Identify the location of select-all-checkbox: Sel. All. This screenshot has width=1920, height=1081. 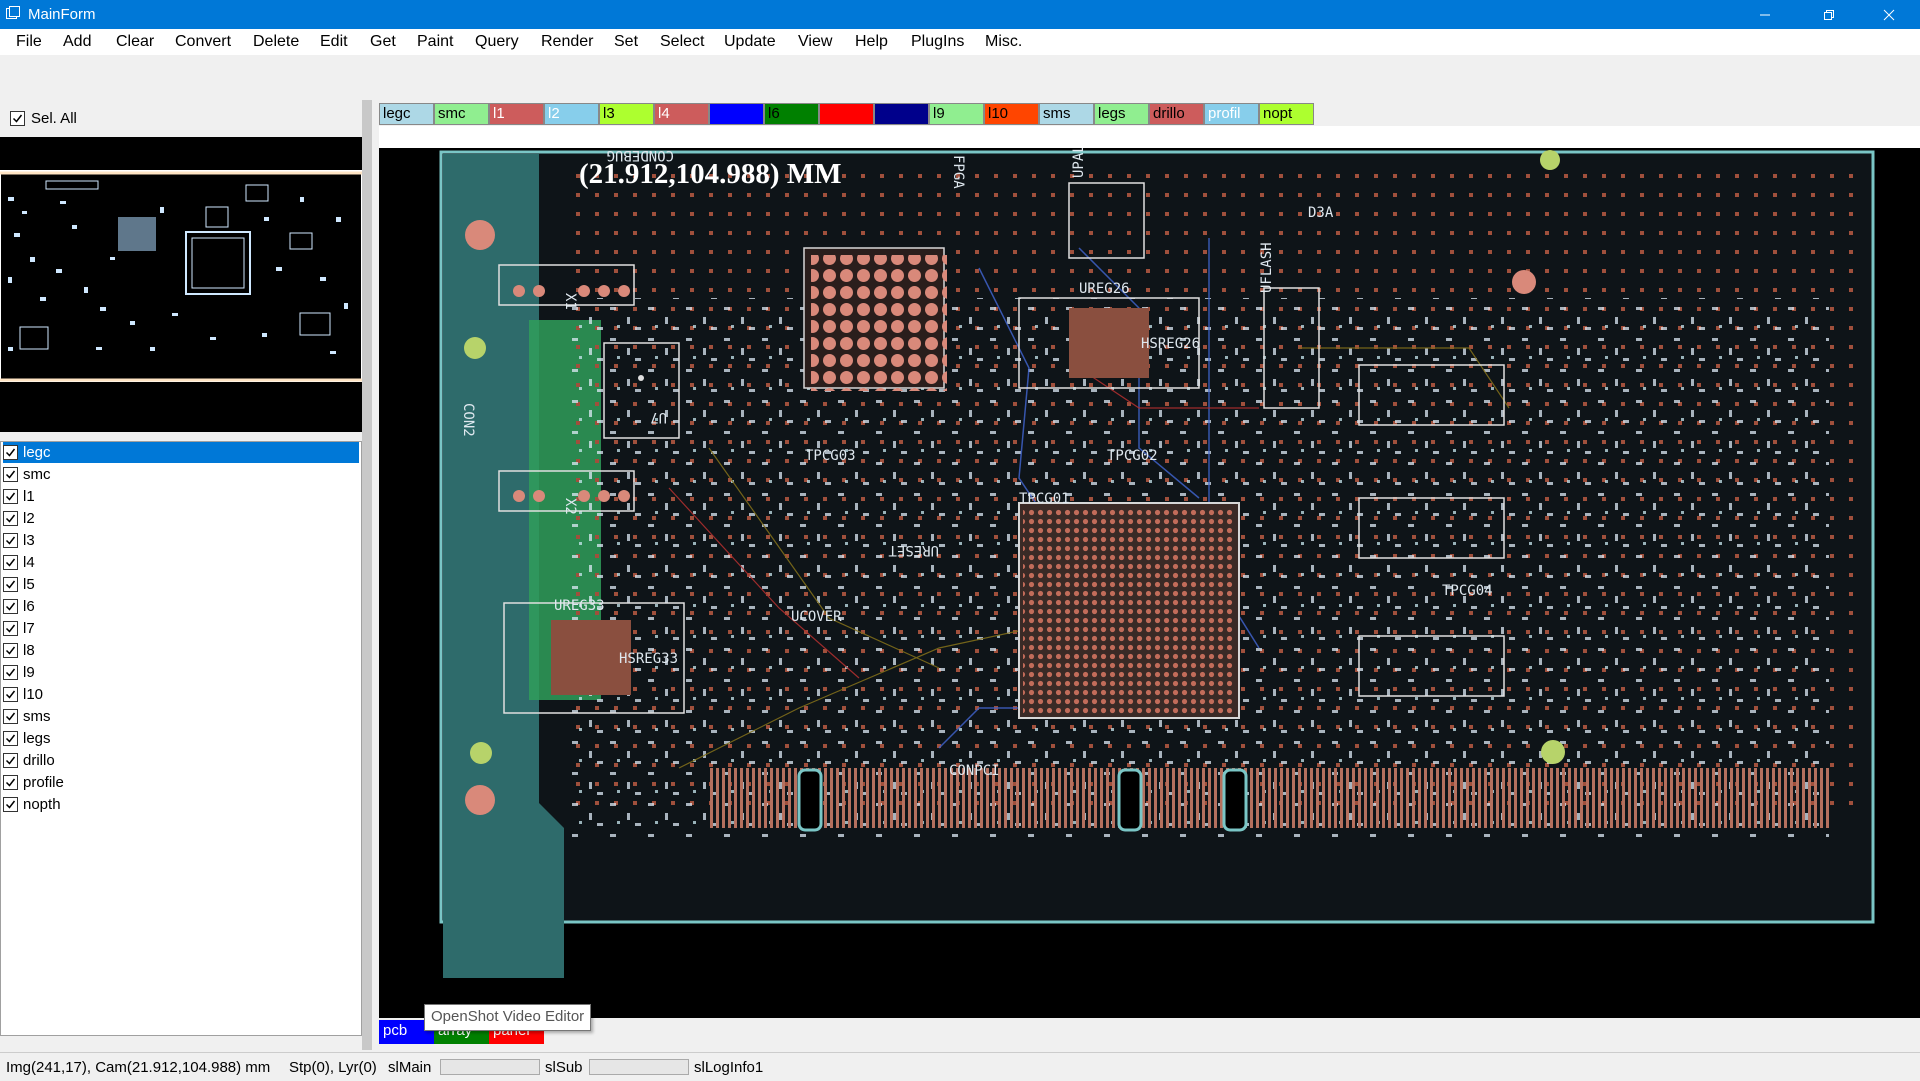
(43, 118).